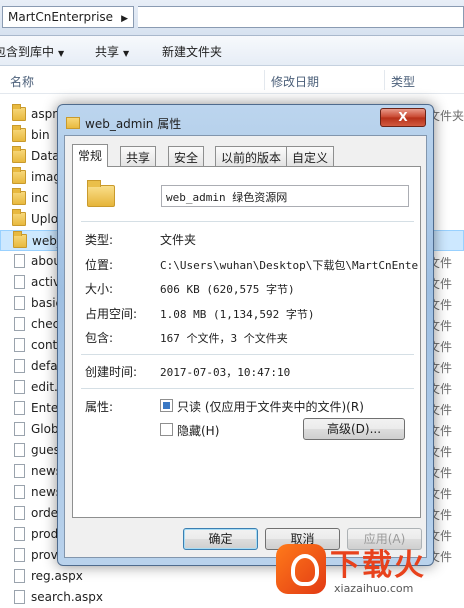 The width and height of the screenshot is (464, 608). Describe the element at coordinates (133, 124) in the screenshot. I see `dialog-title: web_admin 属性` at that location.